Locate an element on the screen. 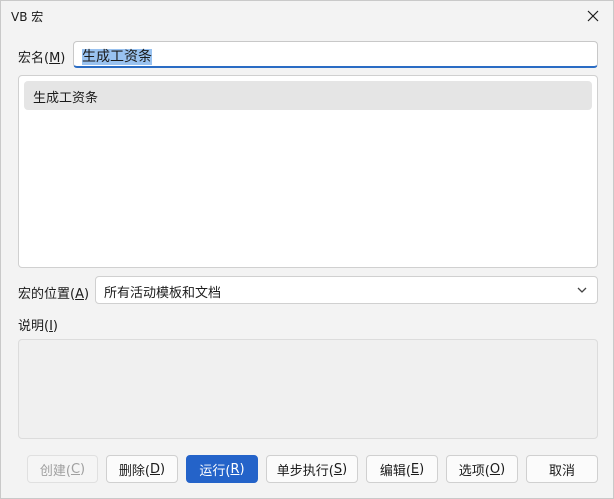 This screenshot has height=499, width=614. close-icon is located at coordinates (593, 16).